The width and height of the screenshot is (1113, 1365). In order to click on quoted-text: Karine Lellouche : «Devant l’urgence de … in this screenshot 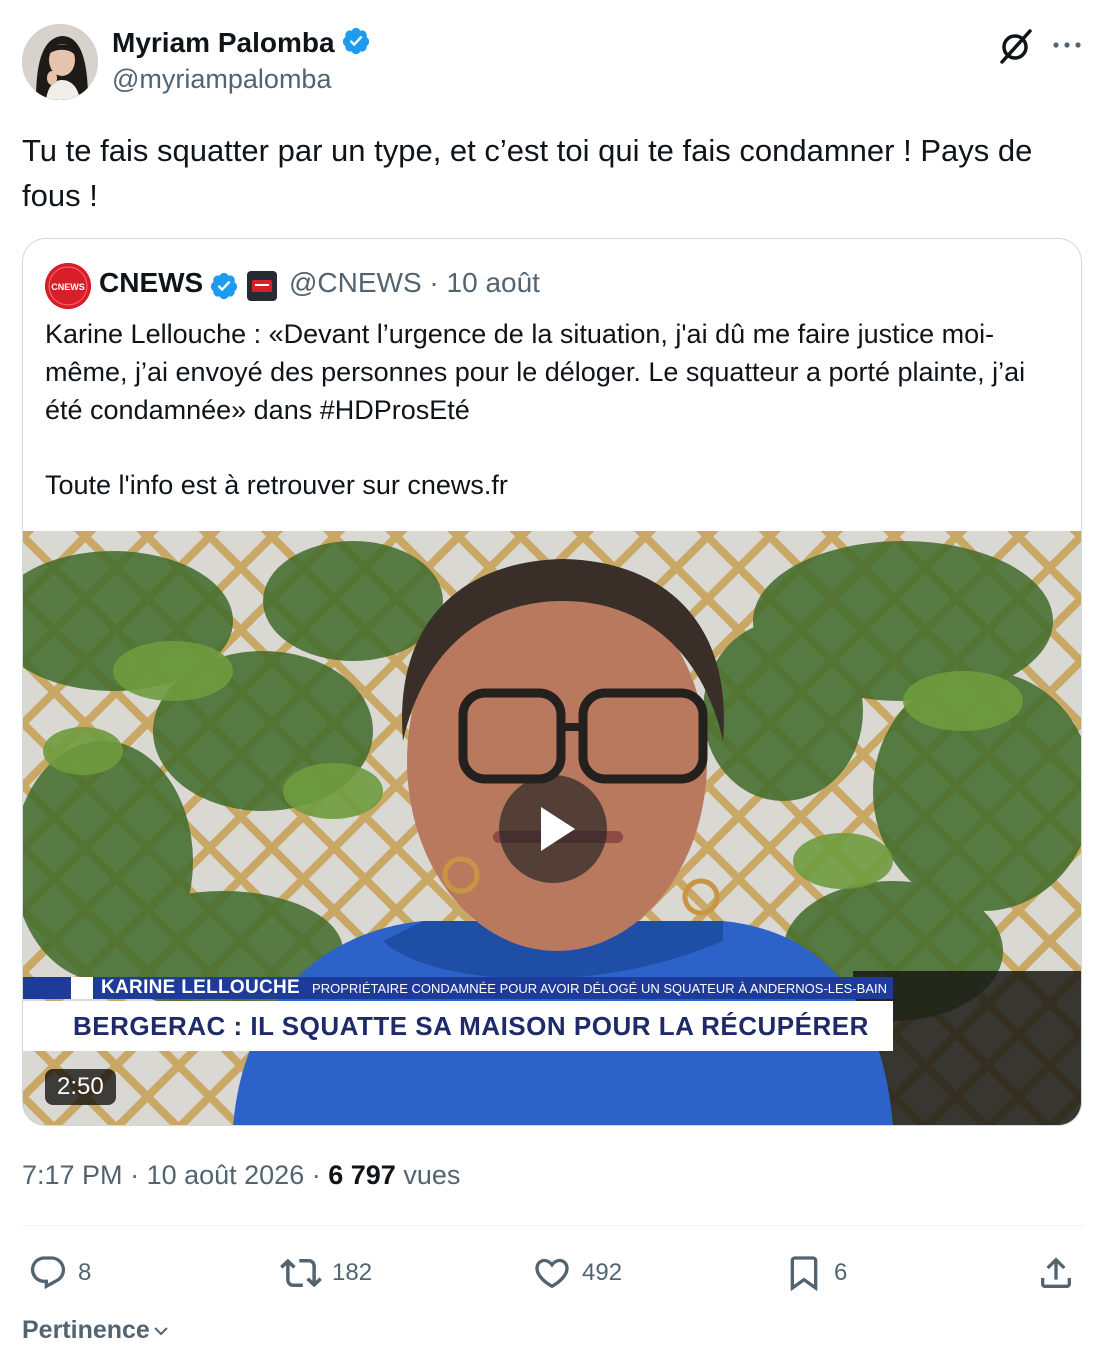, I will do `click(555, 409)`.